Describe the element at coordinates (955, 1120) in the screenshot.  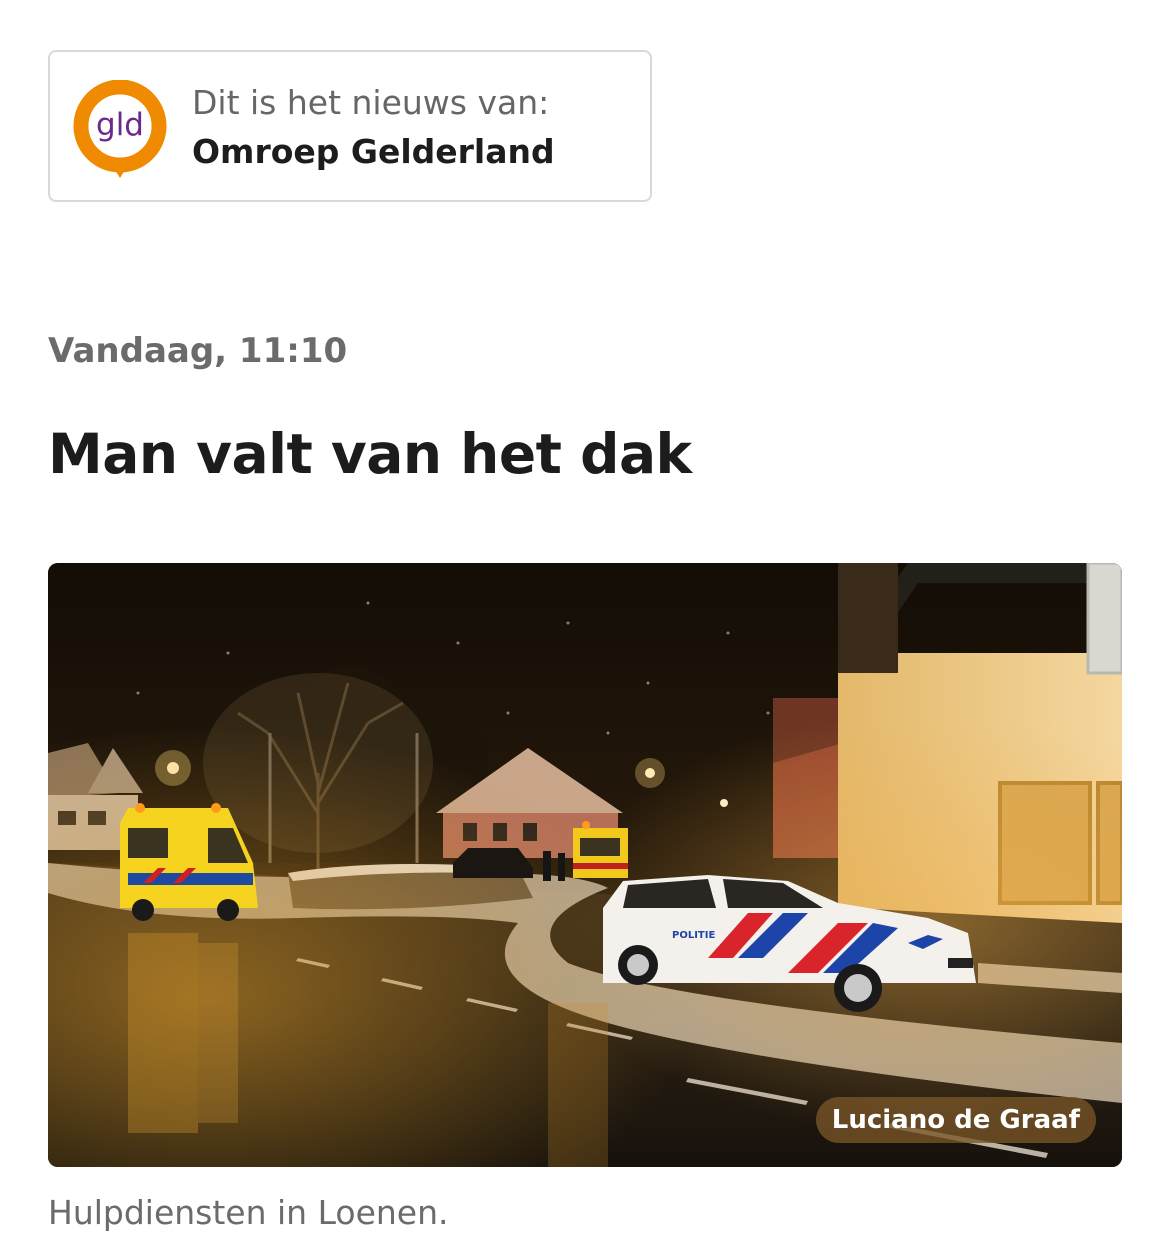
I see `photo-credit: Luciano de Graaf` at that location.